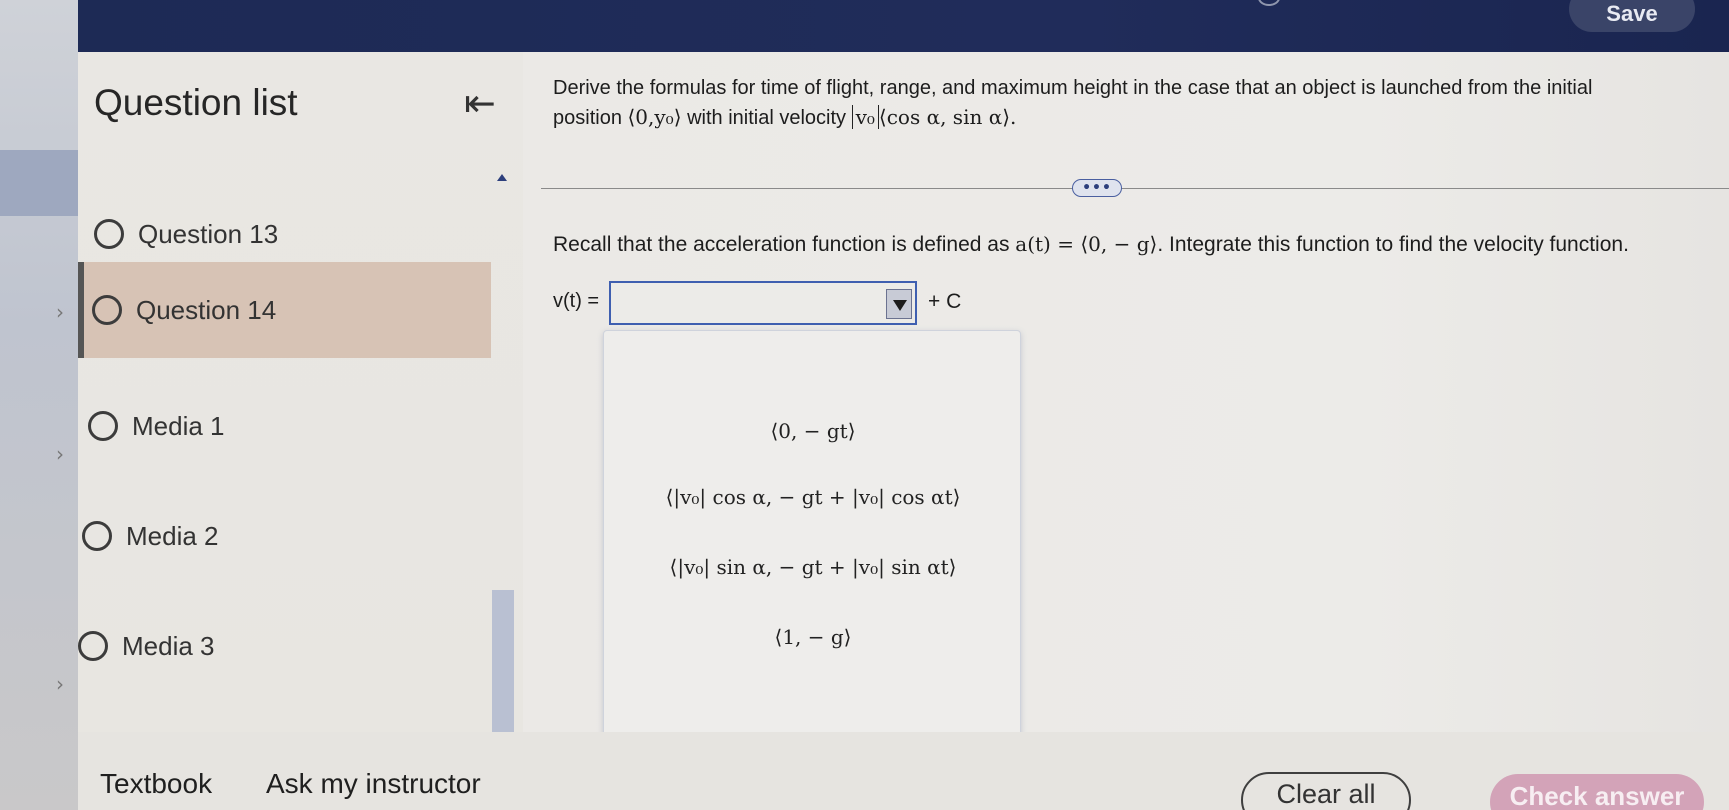  What do you see at coordinates (903, 26) in the screenshot?
I see `top-bar: Save` at bounding box center [903, 26].